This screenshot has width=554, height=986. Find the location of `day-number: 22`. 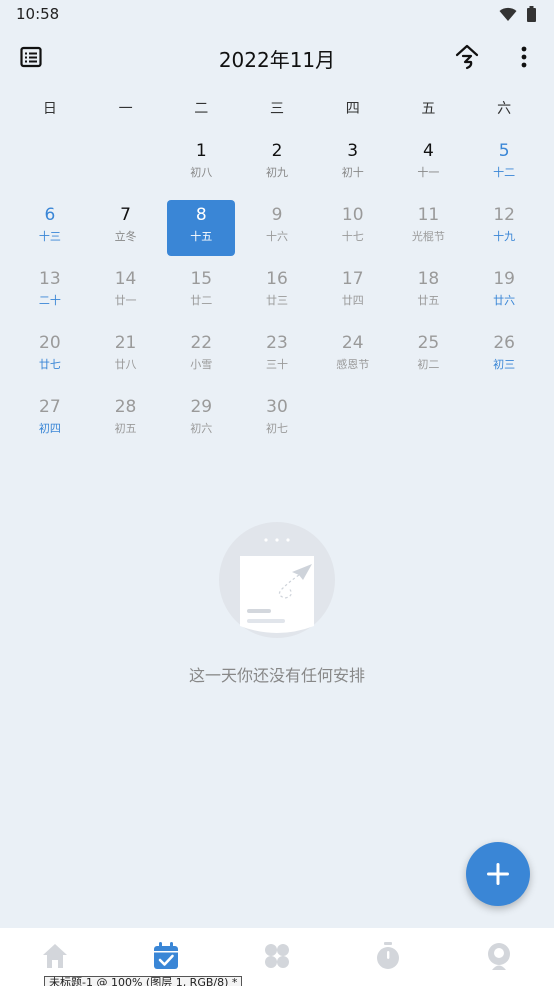

day-number: 22 is located at coordinates (201, 343).